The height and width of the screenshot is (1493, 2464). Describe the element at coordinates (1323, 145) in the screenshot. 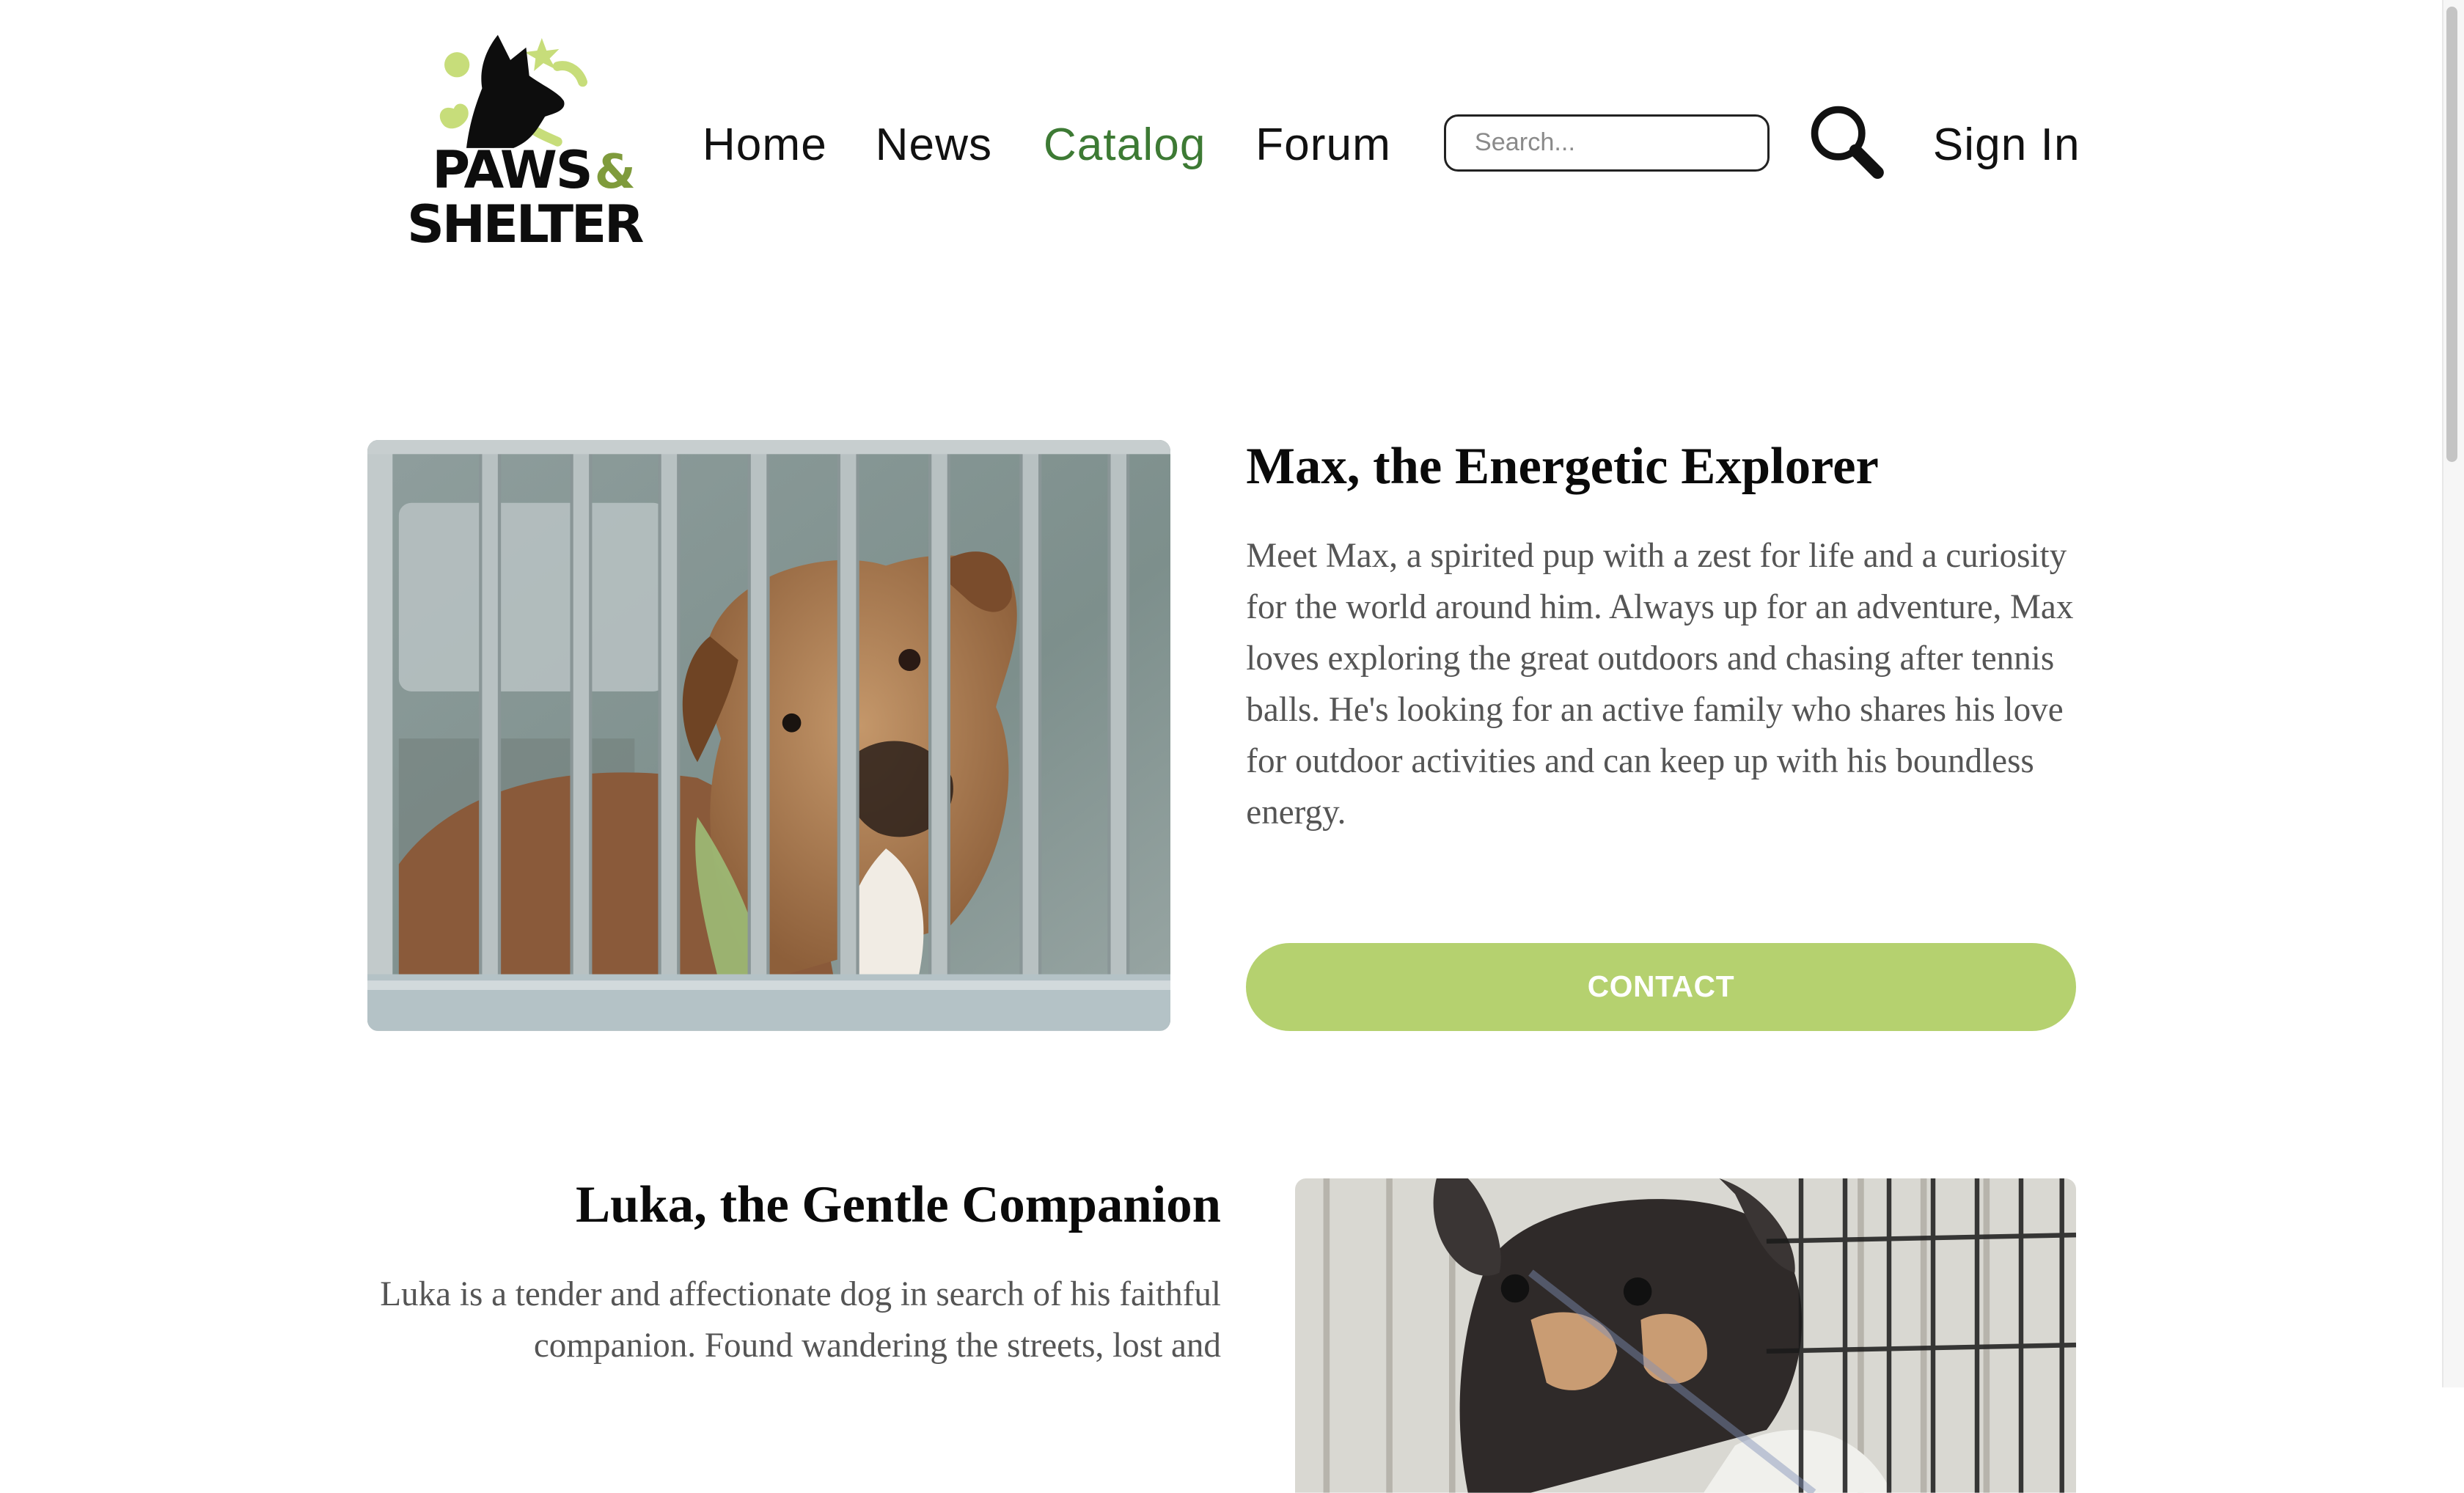

I see `nav-forum: Forum` at that location.